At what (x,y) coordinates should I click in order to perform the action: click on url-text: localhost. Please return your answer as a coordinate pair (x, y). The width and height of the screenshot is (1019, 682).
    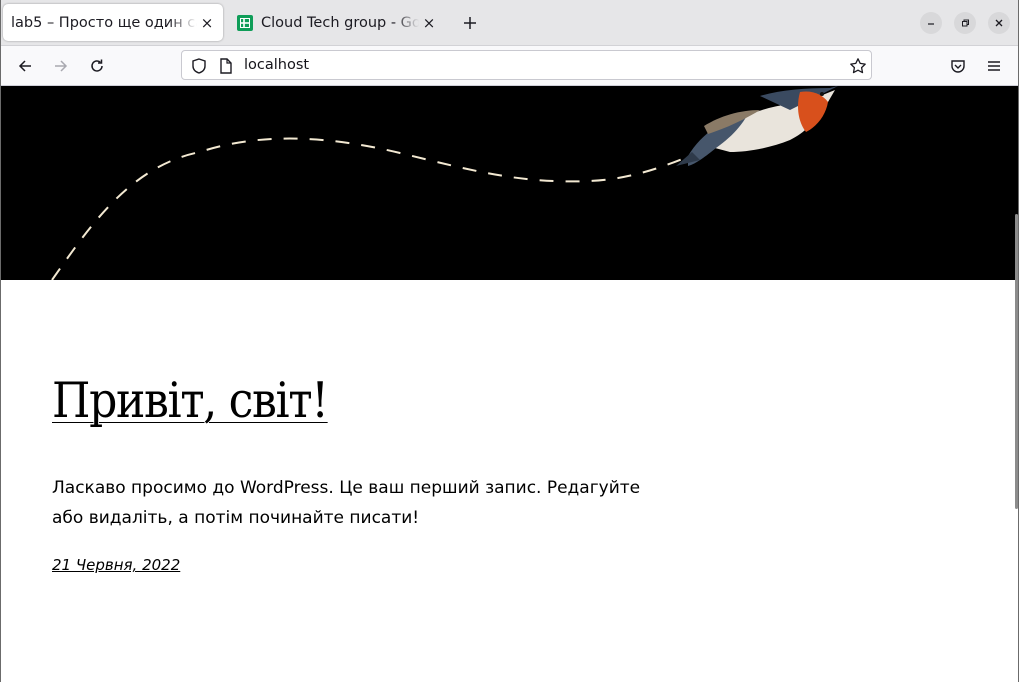
    Looking at the image, I should click on (276, 65).